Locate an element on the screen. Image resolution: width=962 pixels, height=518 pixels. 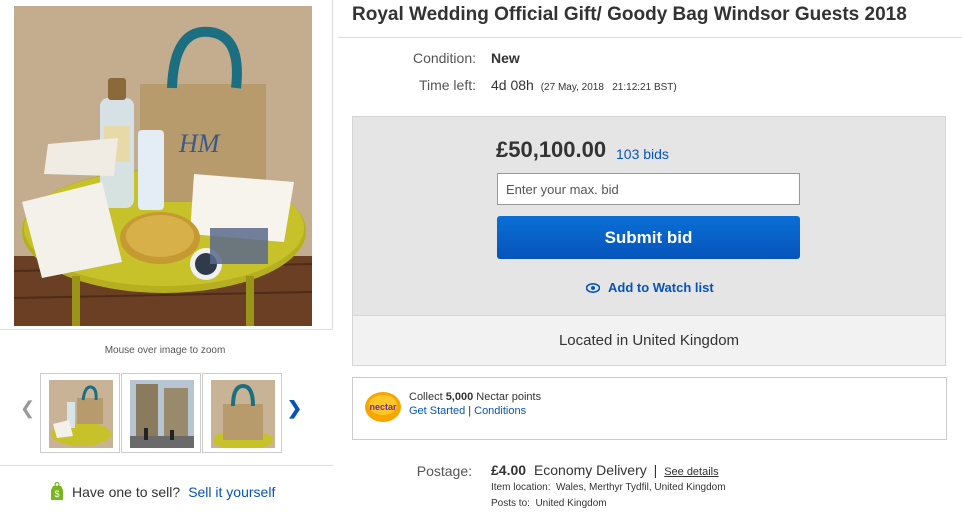
postage-service: Economy Delivery is located at coordinates (590, 470).